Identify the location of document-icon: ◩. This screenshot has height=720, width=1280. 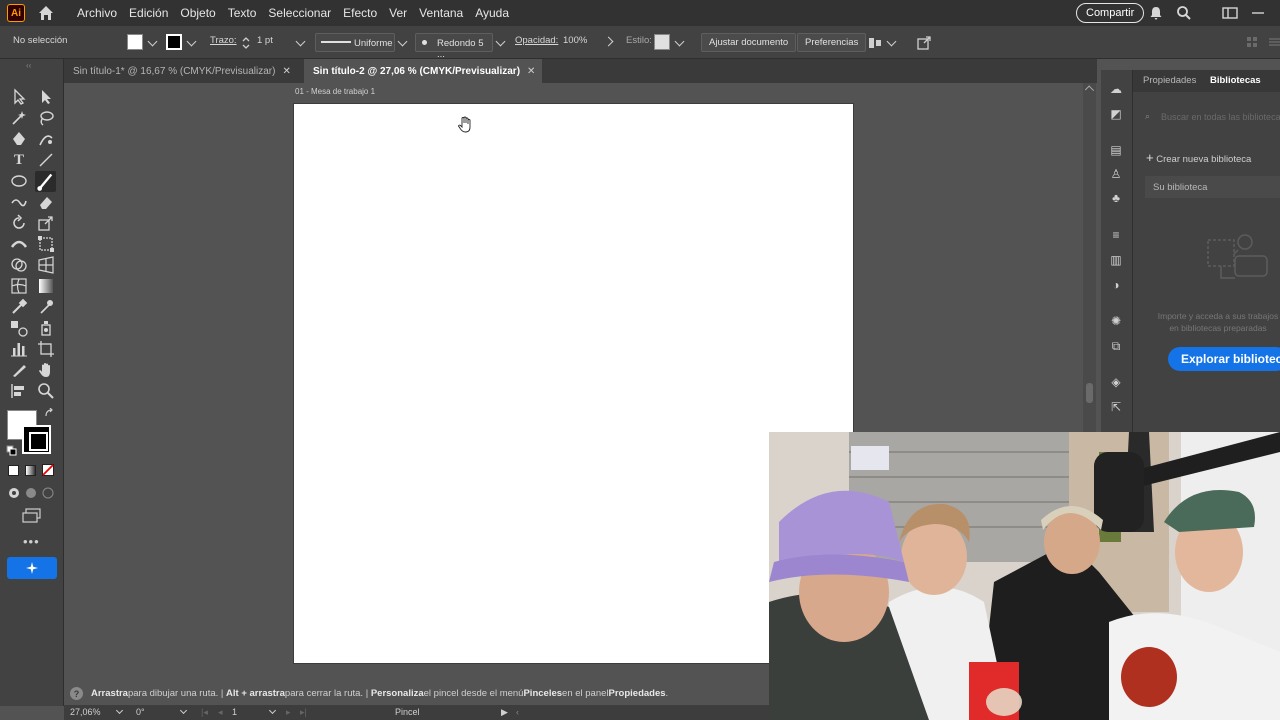
(1116, 114).